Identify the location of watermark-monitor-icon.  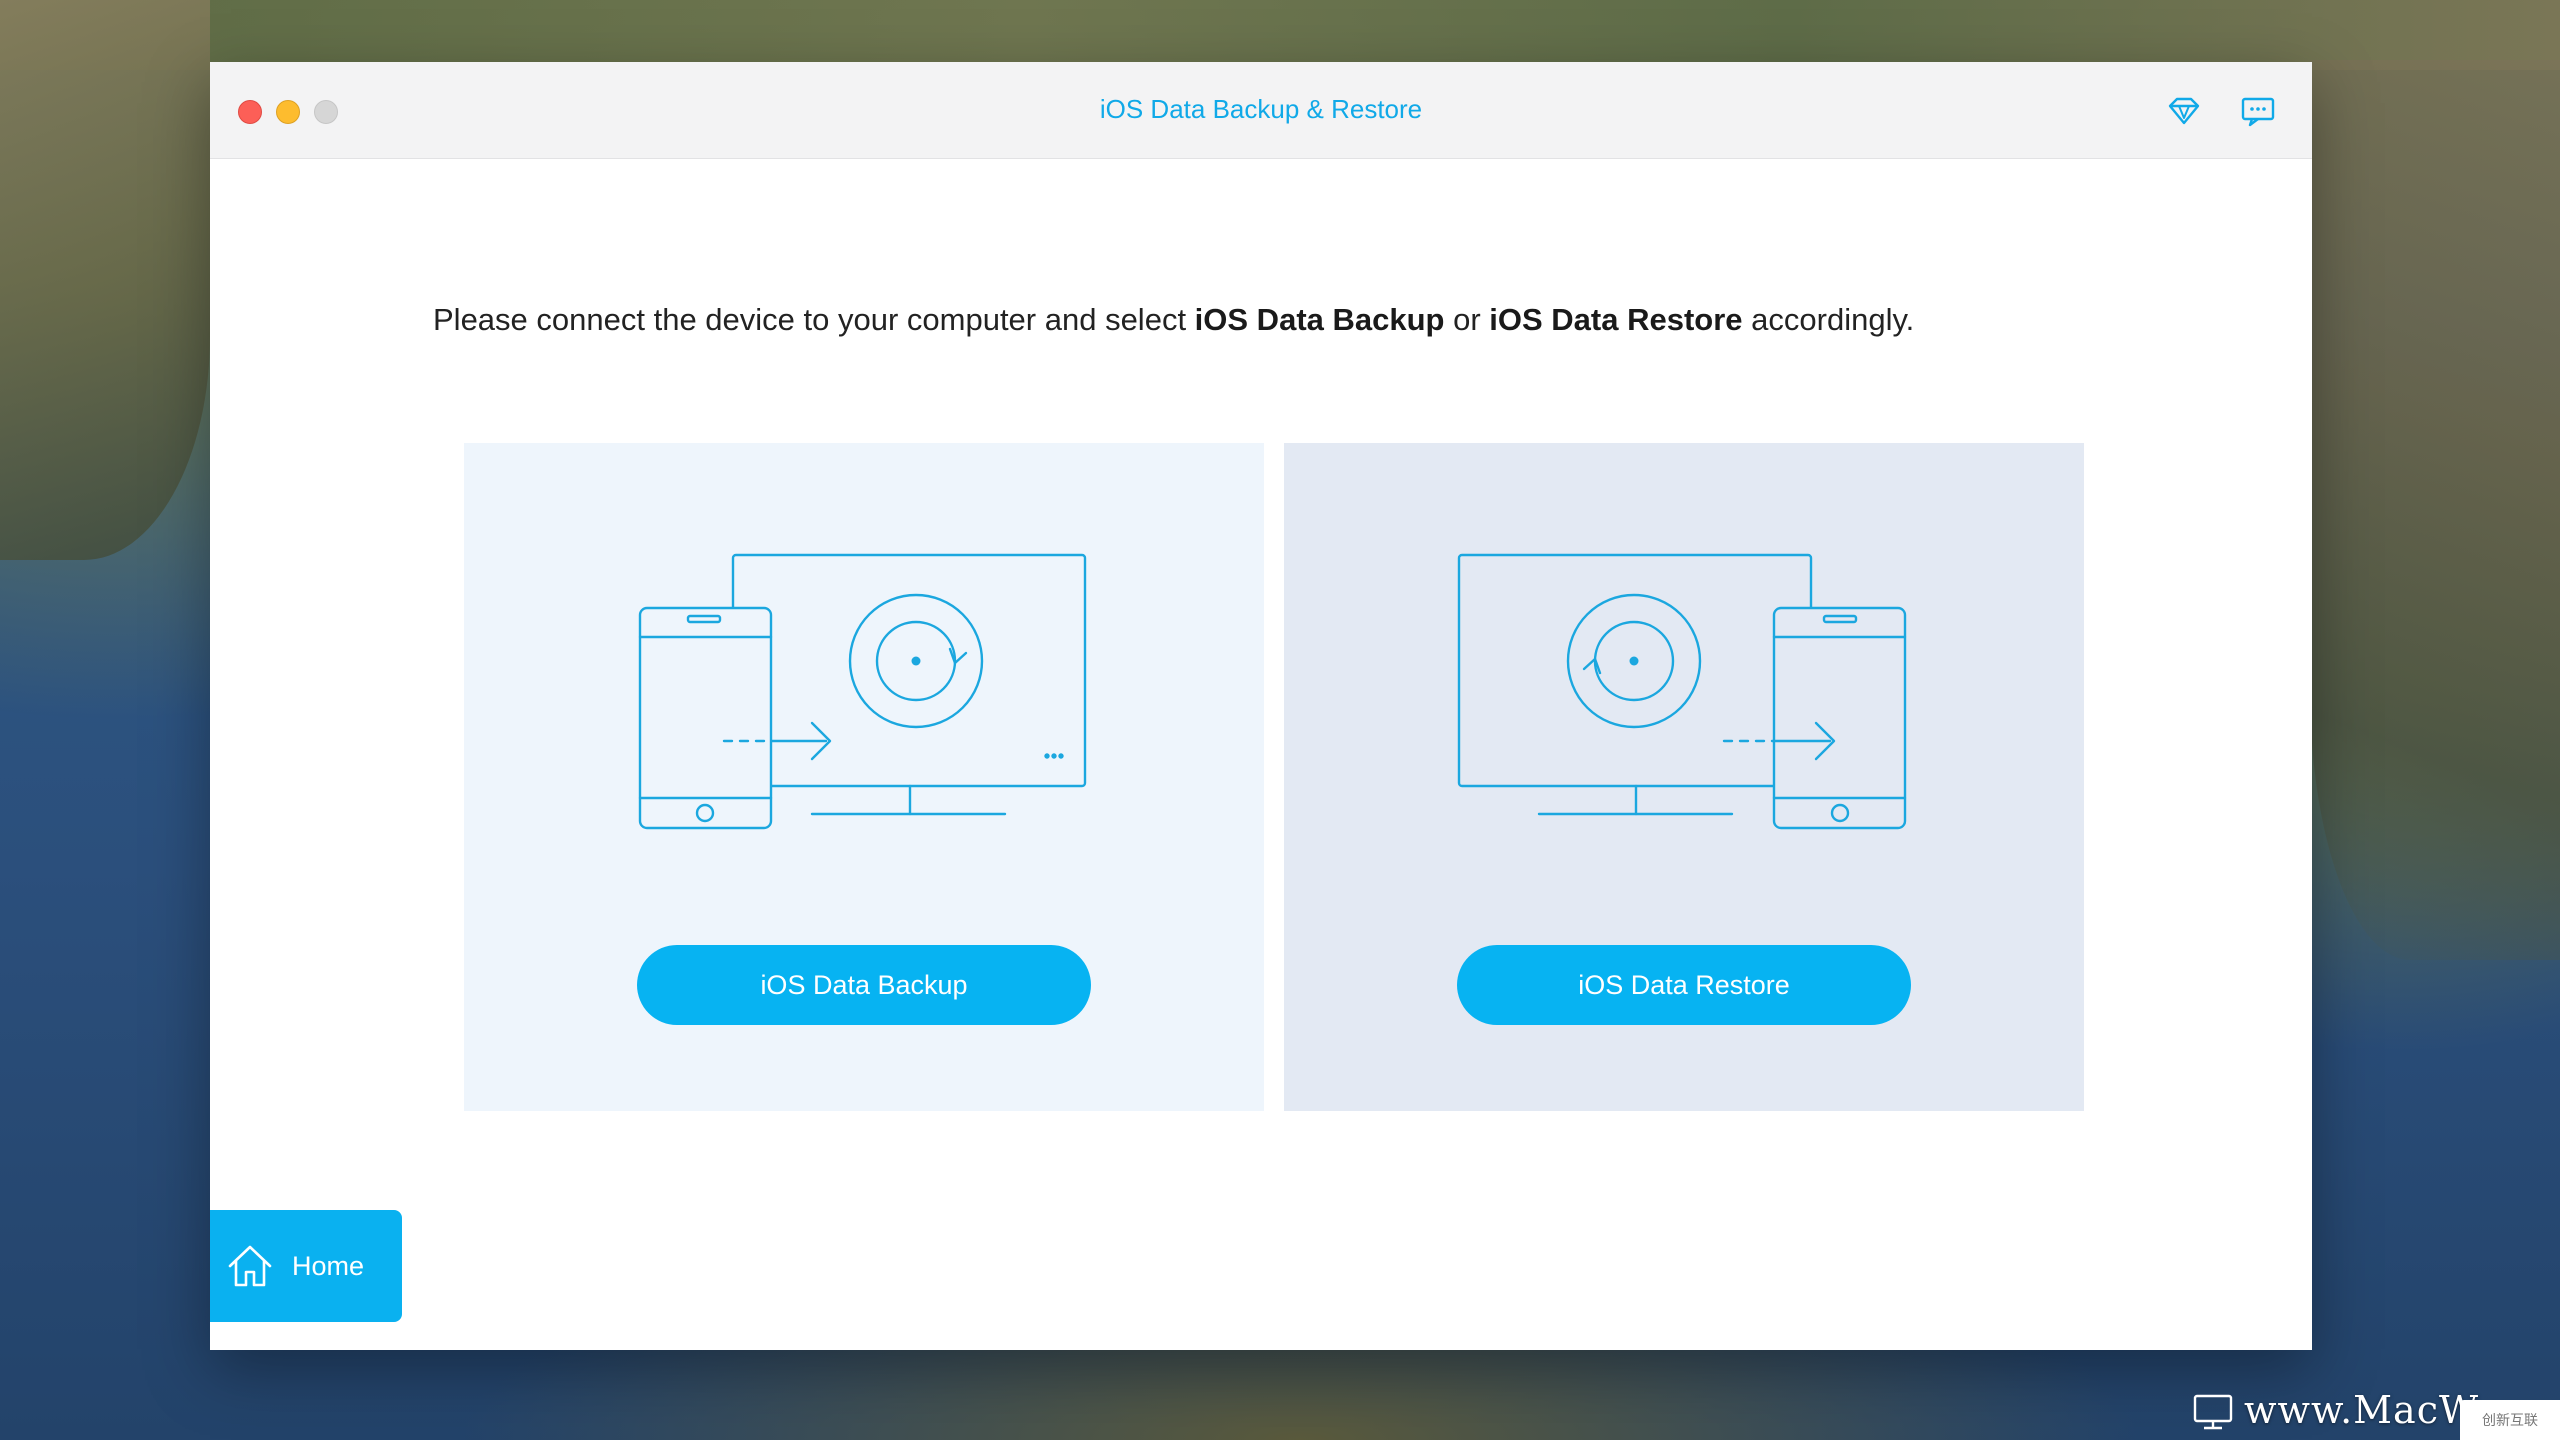
(2213, 1412).